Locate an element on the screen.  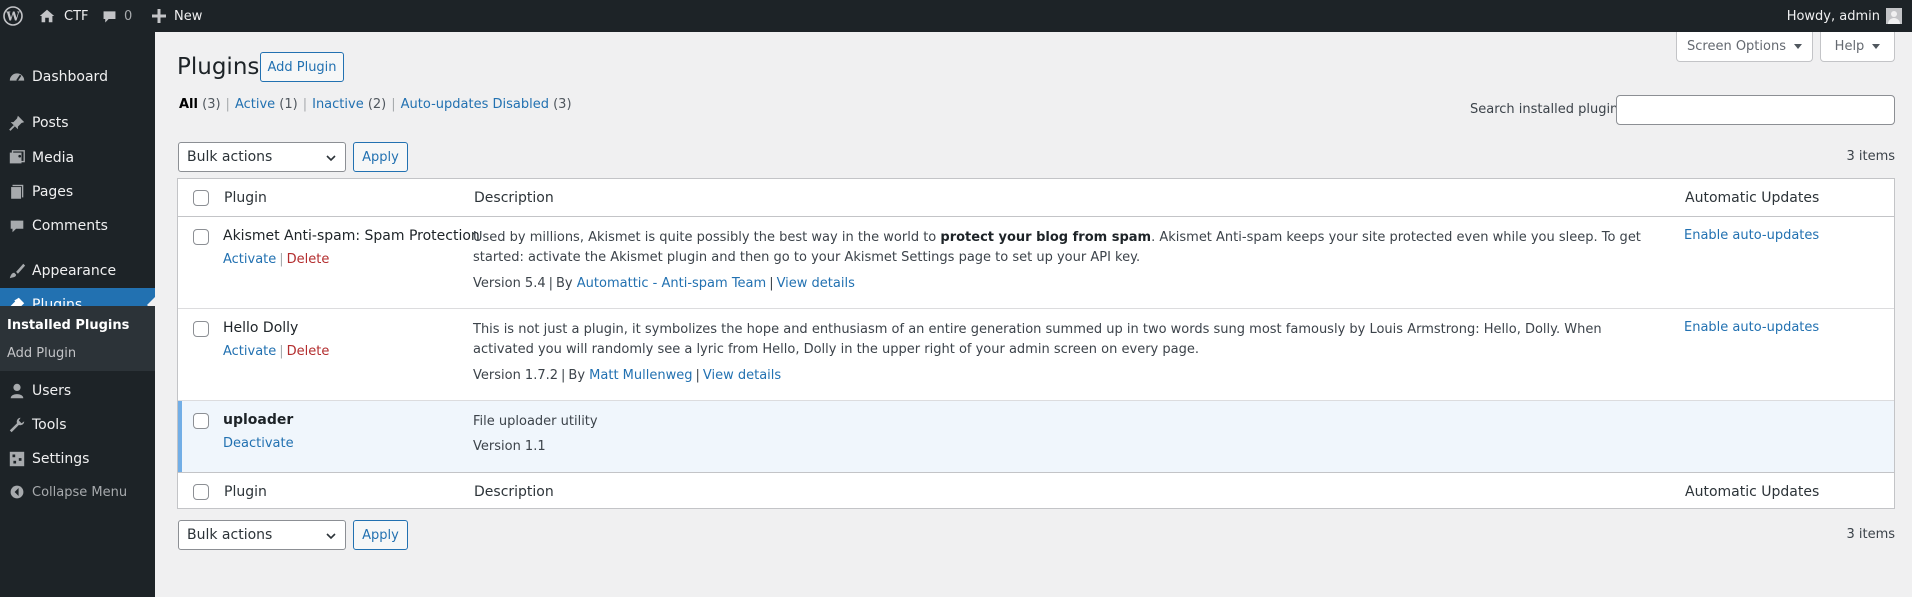
sidebar-item-comments: Comments is located at coordinates (77, 226).